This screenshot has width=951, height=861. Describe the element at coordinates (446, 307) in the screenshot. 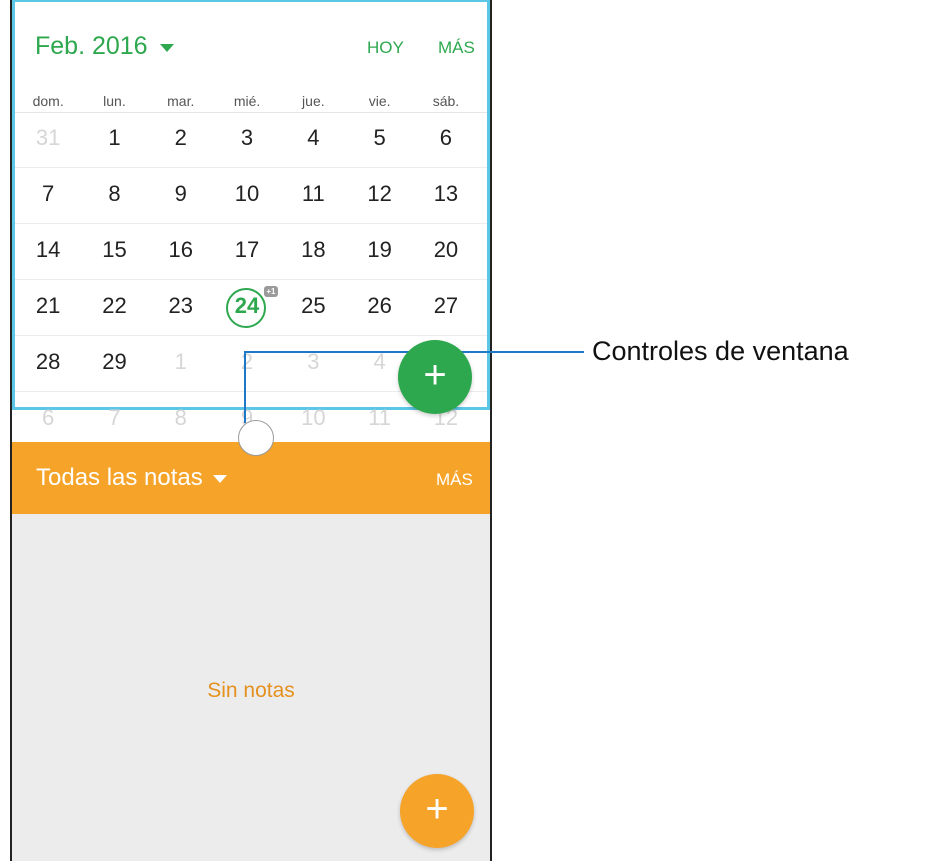

I see `day-cell: 27` at that location.